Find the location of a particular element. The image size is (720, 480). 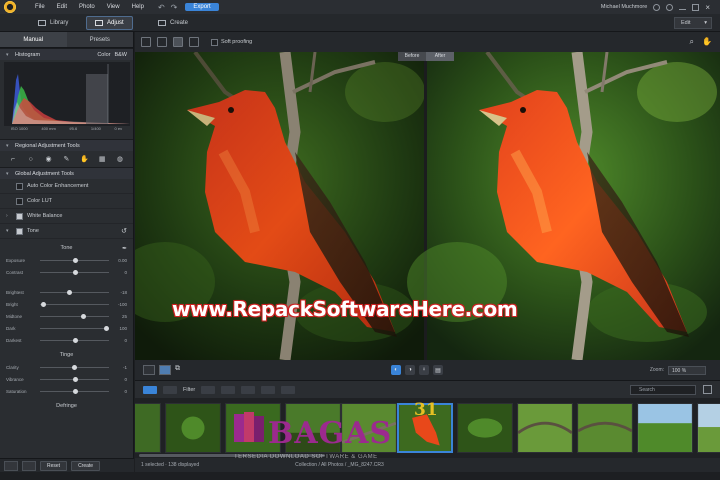

view-grid-icon is located at coordinates (178, 42).